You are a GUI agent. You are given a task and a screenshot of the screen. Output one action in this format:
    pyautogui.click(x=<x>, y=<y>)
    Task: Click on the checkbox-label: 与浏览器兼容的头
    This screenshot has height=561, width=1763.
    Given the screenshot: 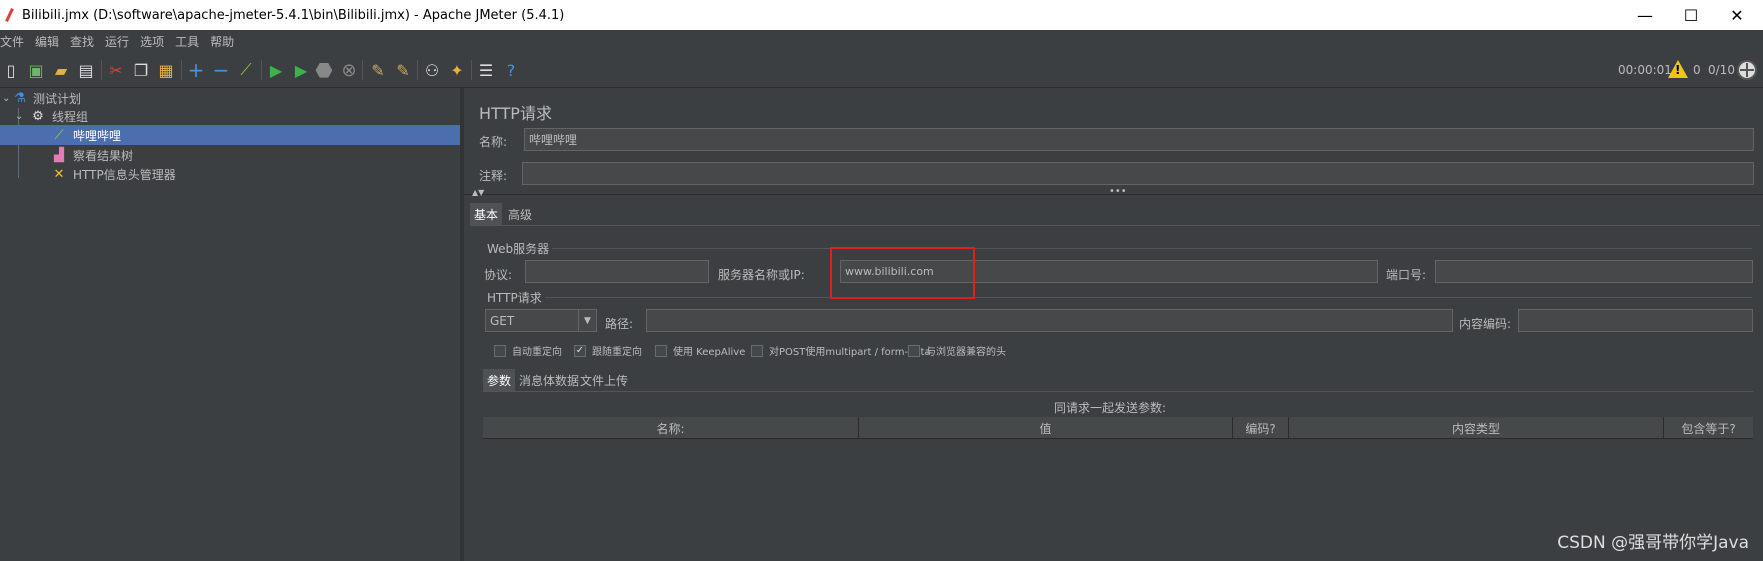 What is the action you would take?
    pyautogui.click(x=966, y=352)
    